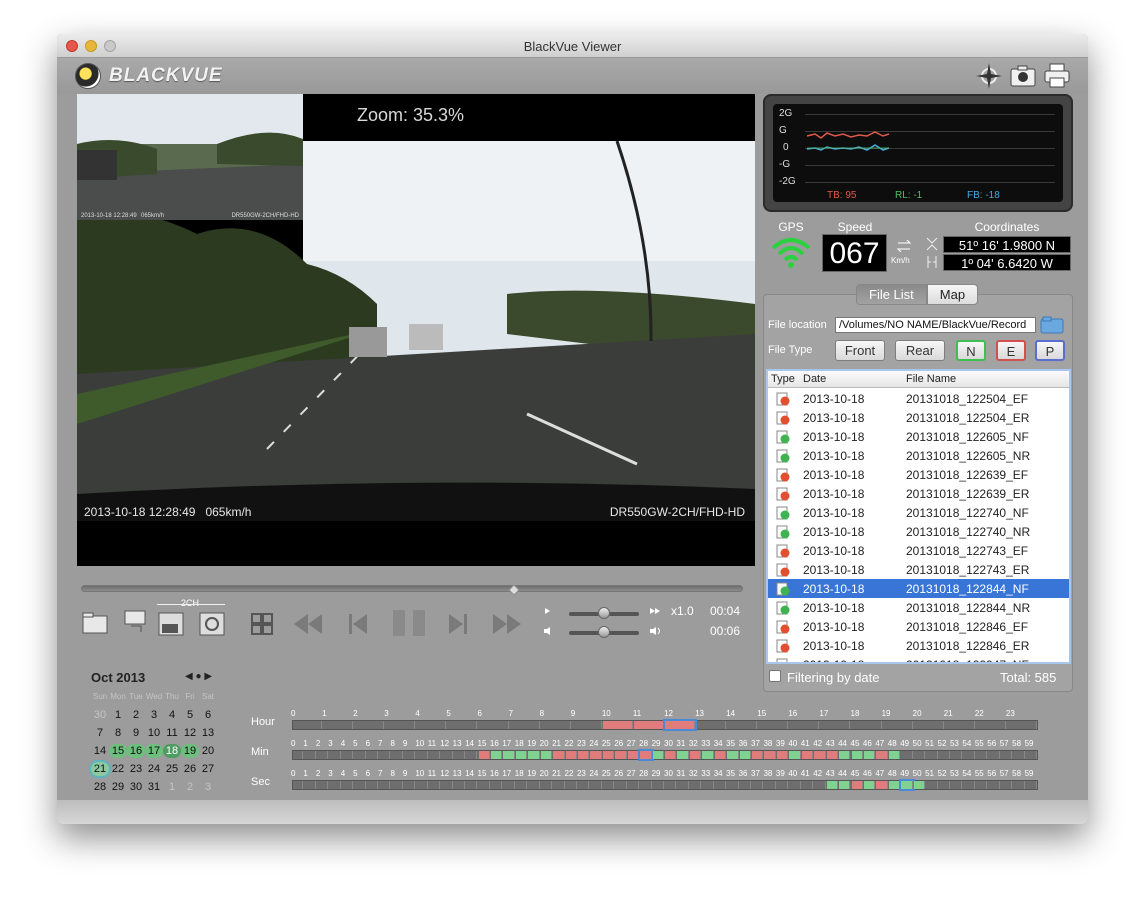 This screenshot has width=1145, height=904. Describe the element at coordinates (100, 733) in the screenshot. I see `calendar-day: 7` at that location.